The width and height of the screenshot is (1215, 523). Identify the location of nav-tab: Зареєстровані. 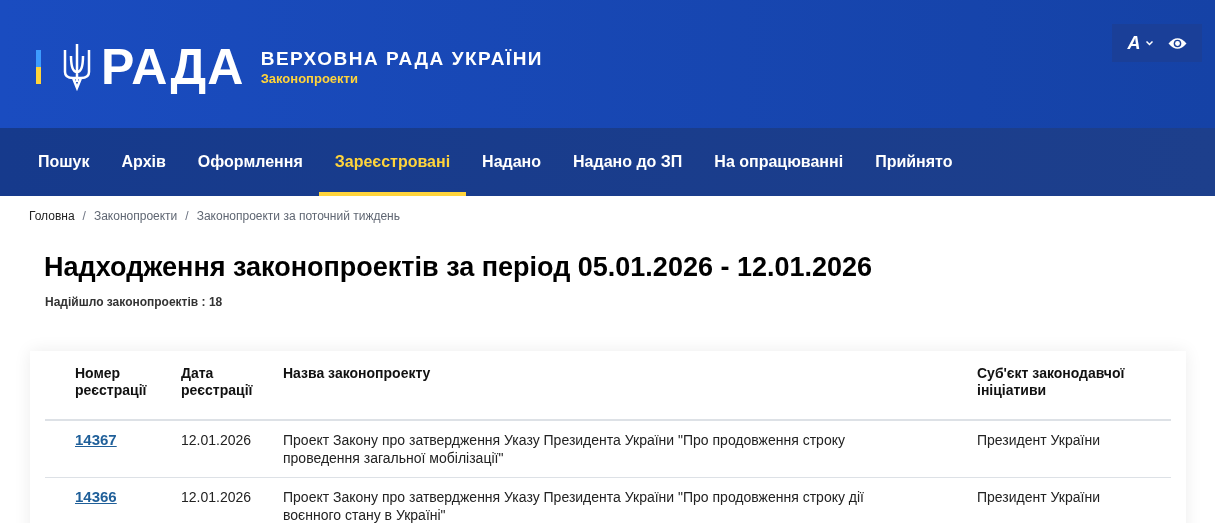
(392, 162).